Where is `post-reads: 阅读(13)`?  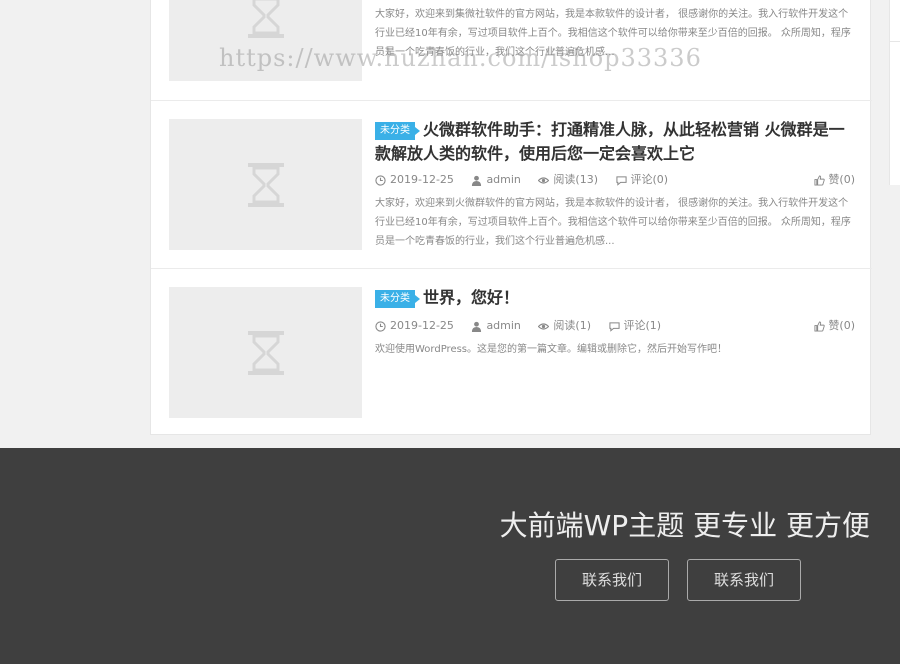
post-reads: 阅读(13) is located at coordinates (568, 180).